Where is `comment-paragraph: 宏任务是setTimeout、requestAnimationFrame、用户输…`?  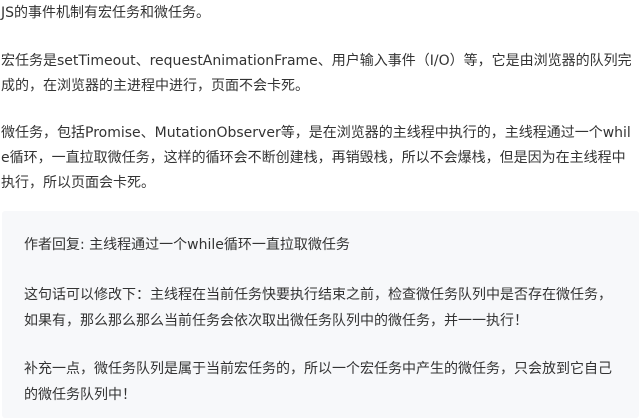 comment-paragraph: 宏任务是setTimeout、requestAnimationFrame、用户输… is located at coordinates (316, 73).